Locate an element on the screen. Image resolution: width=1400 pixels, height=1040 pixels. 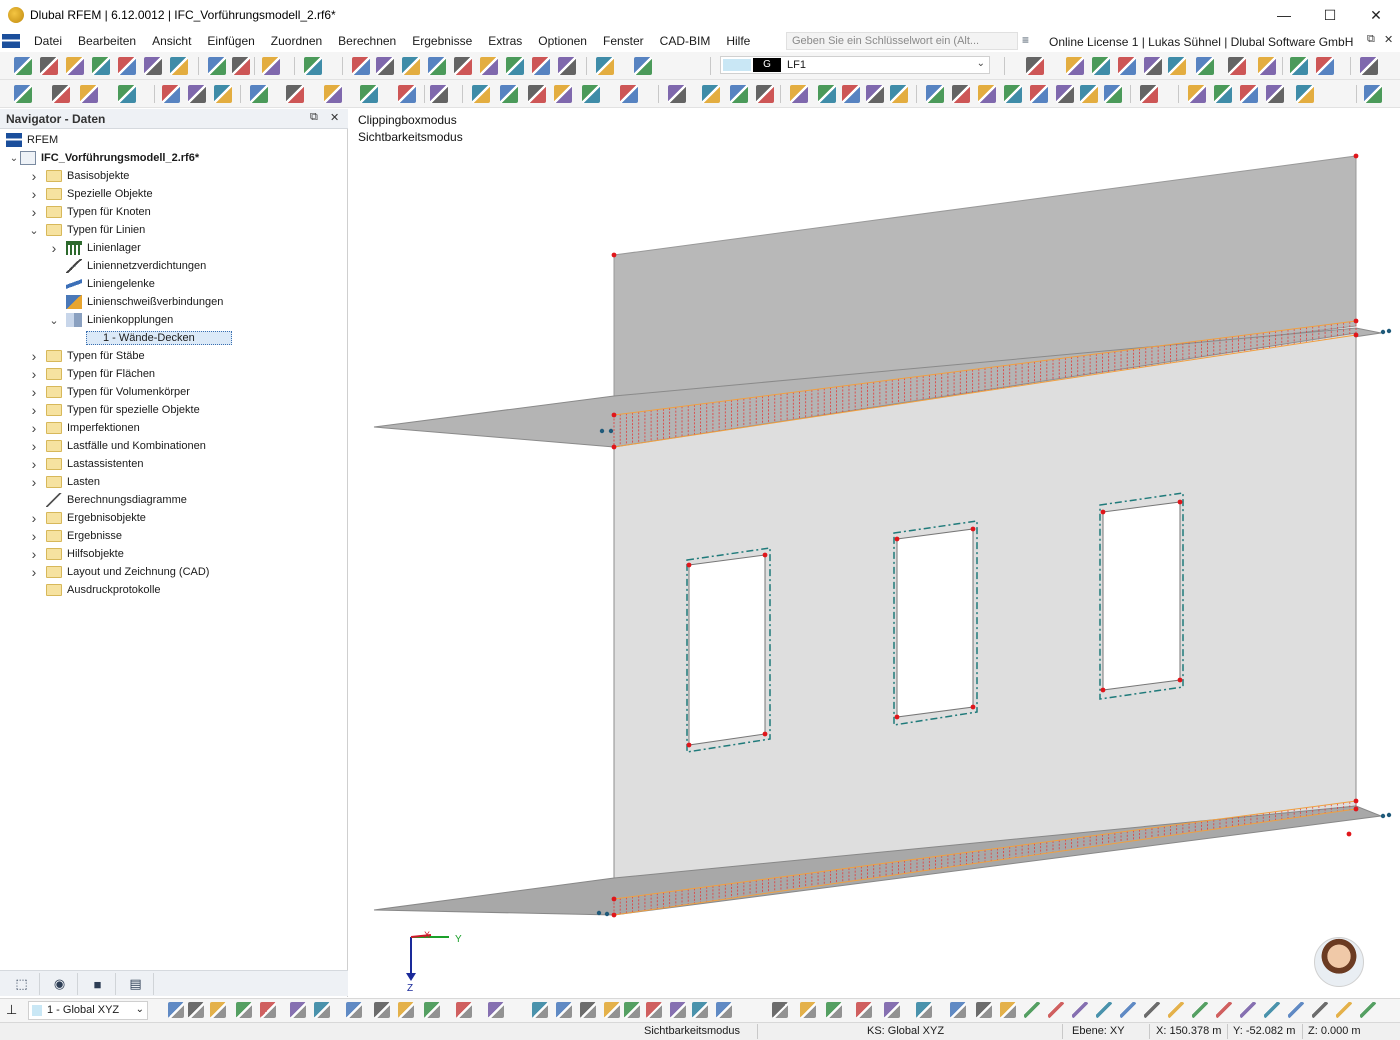
assistant-avatar is located at coordinates (1339, 962).